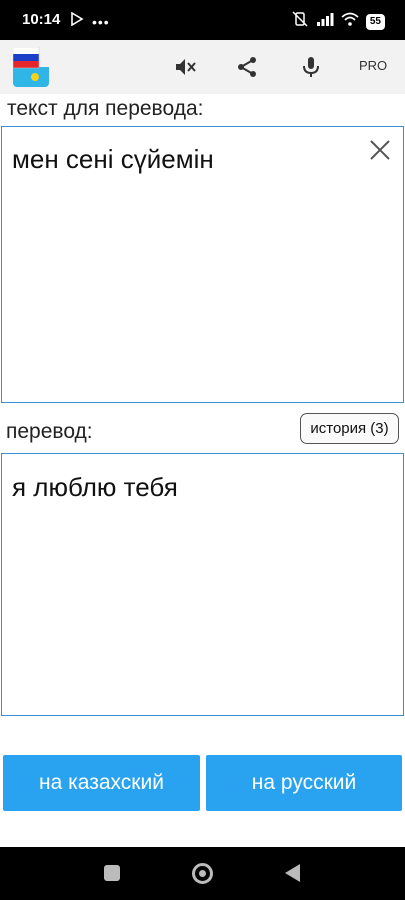  I want to click on vibrate-off-icon, so click(300, 21).